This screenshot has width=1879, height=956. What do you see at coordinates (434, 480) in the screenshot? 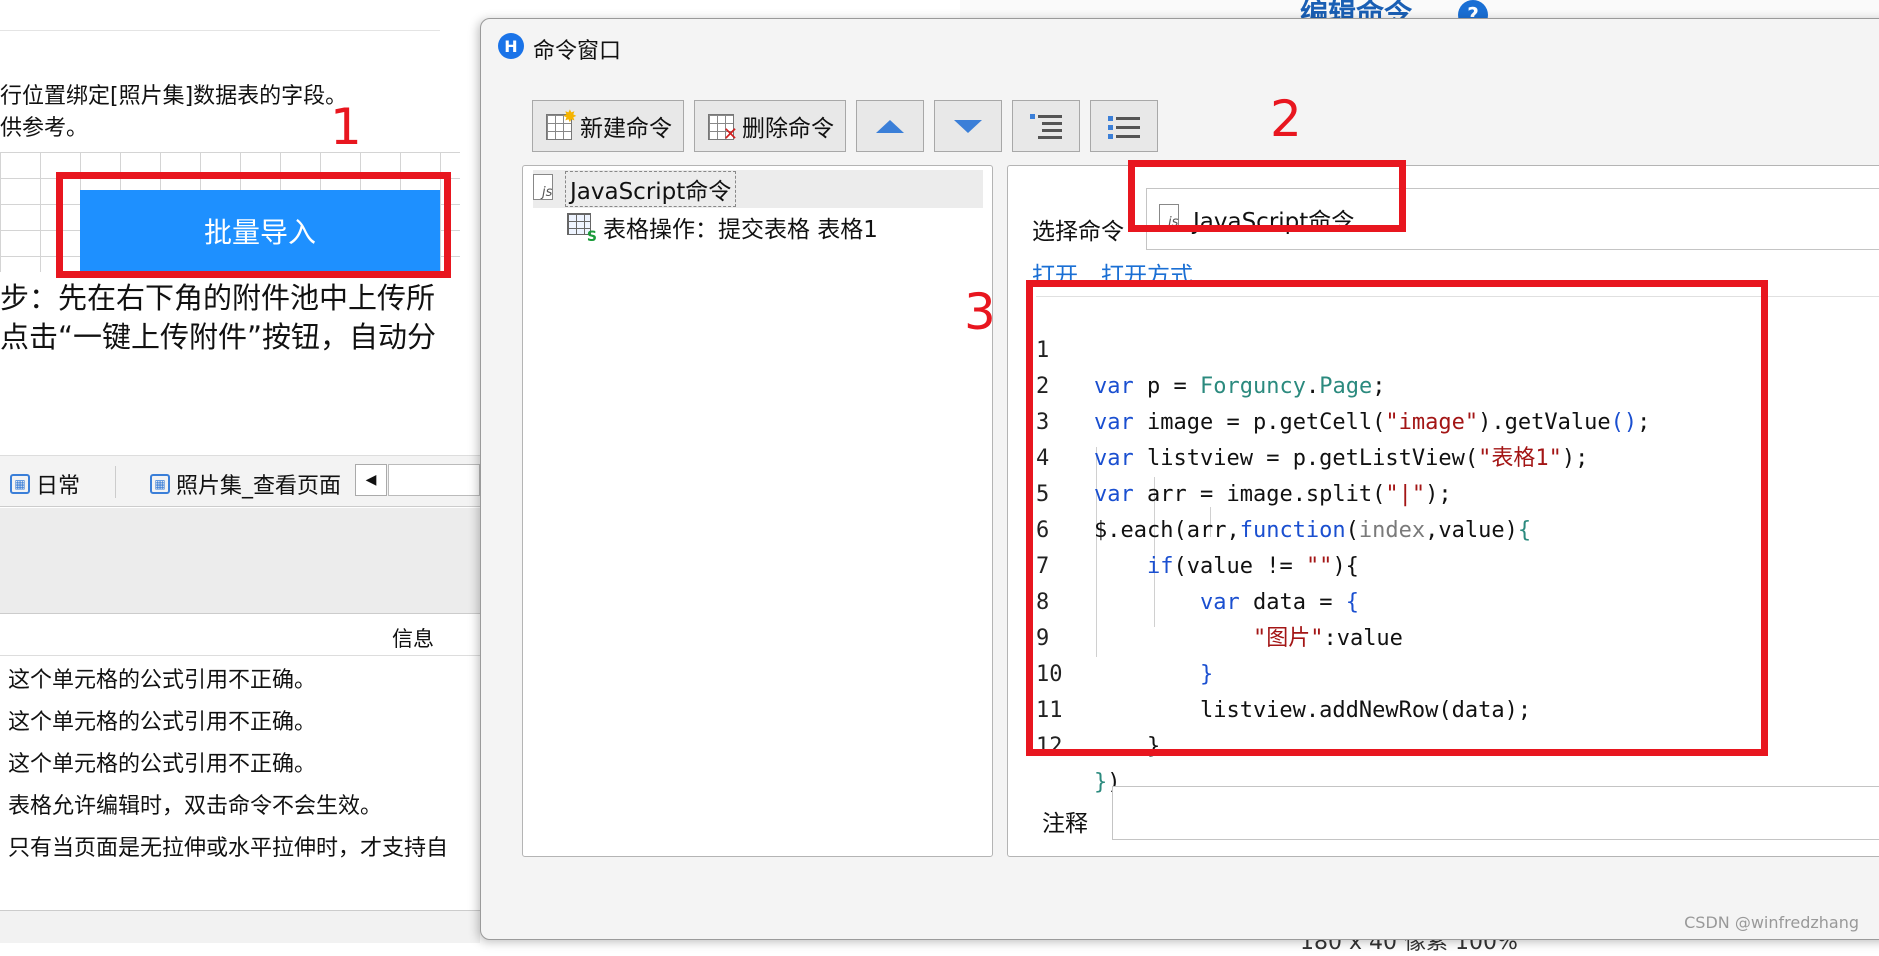
I see `tab-scrollbar` at bounding box center [434, 480].